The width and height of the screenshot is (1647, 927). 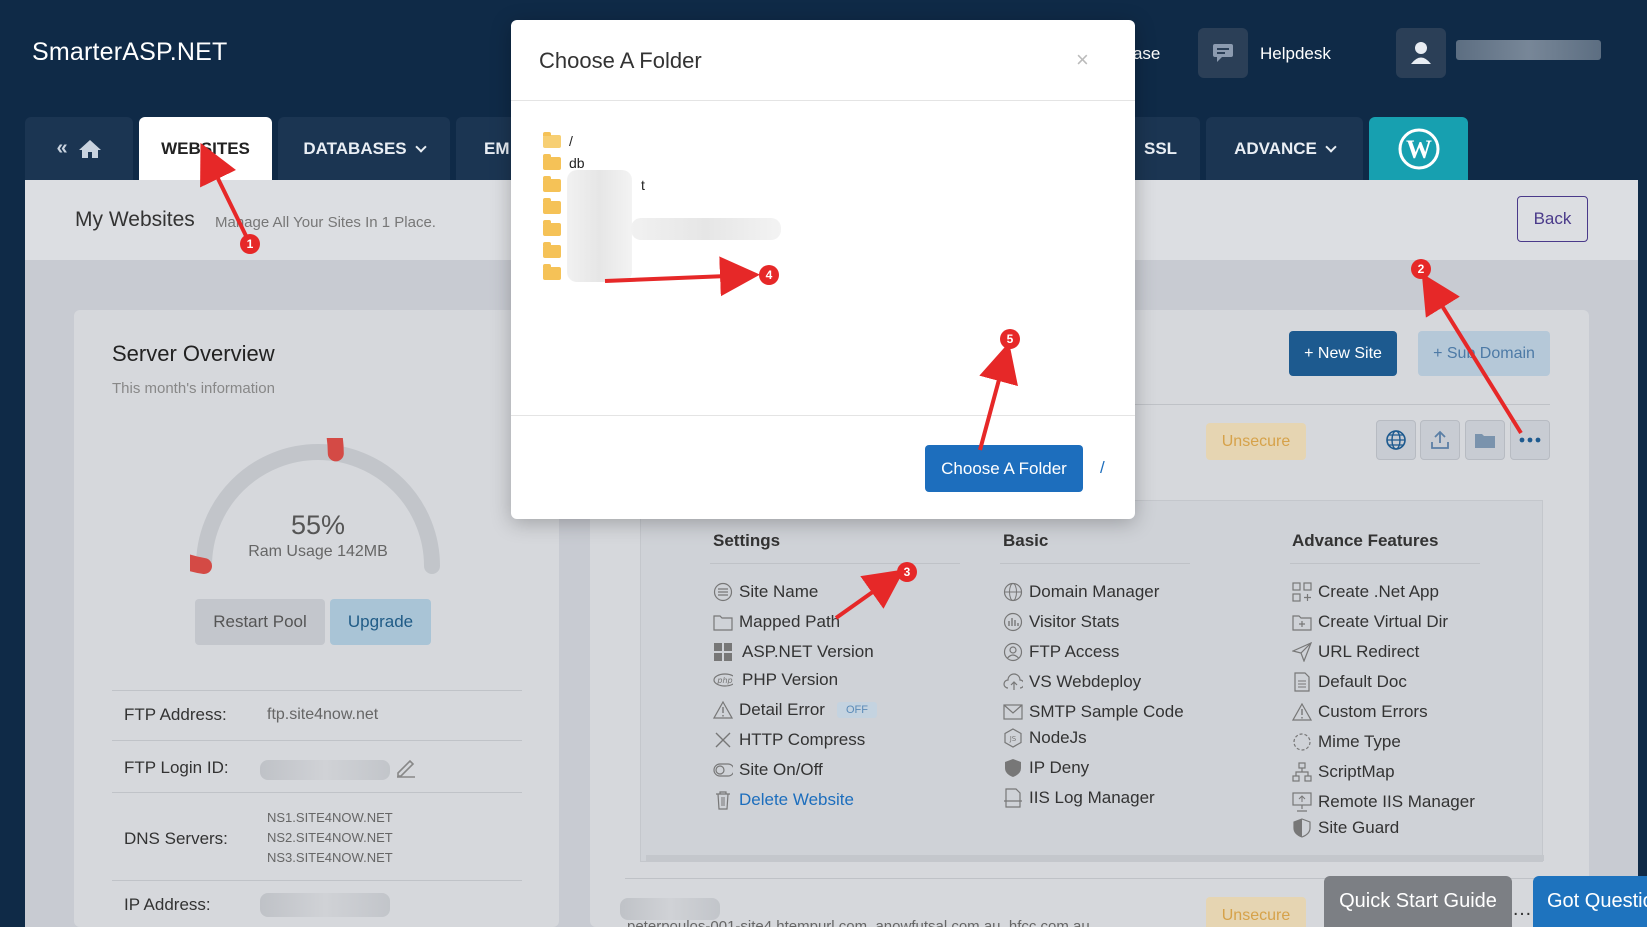 What do you see at coordinates (1010, 339) in the screenshot?
I see `annotation-5: 5` at bounding box center [1010, 339].